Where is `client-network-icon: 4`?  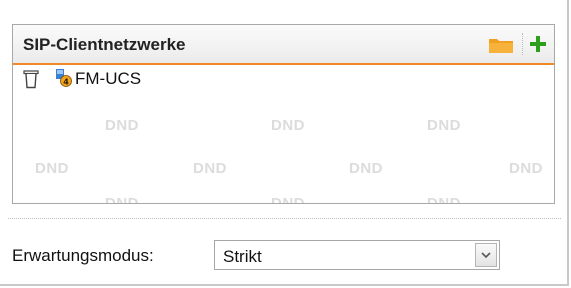
client-network-icon: 4 is located at coordinates (64, 78).